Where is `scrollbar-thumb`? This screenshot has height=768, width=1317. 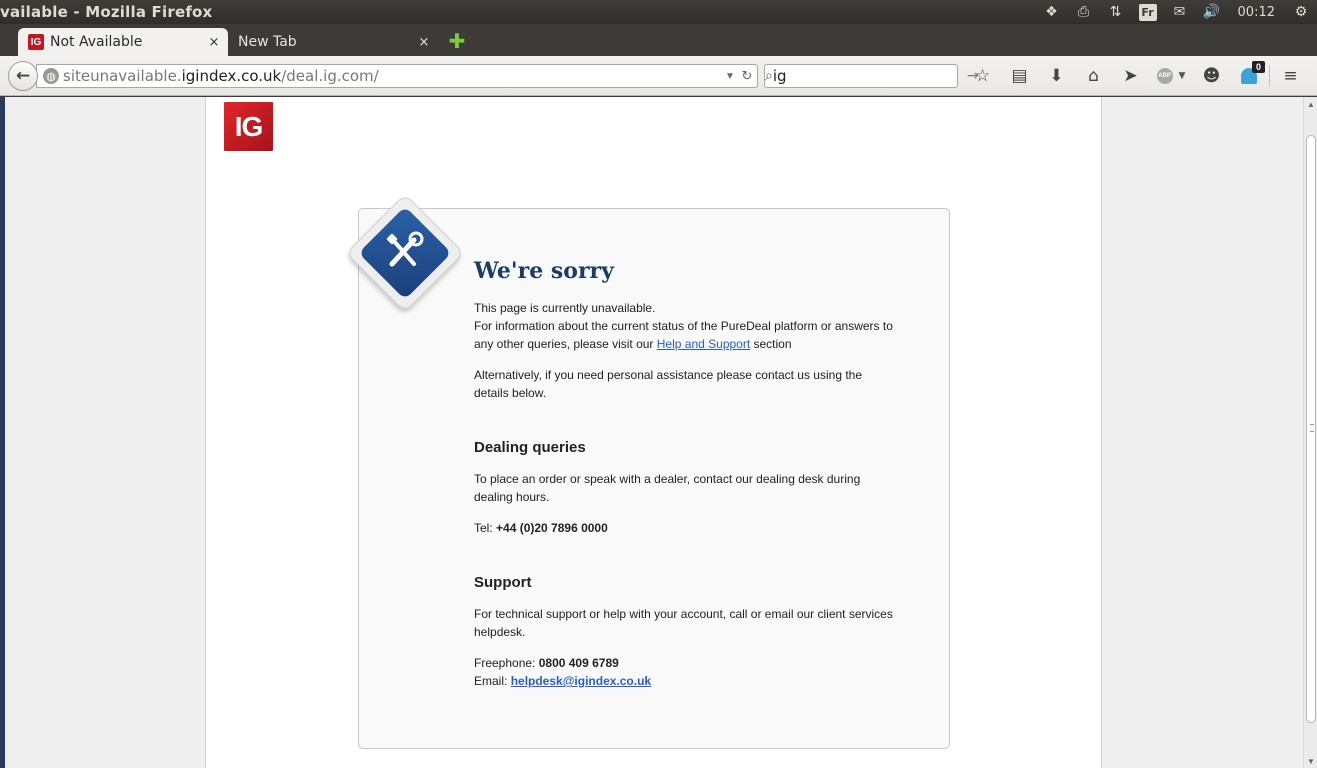 scrollbar-thumb is located at coordinates (1311, 429).